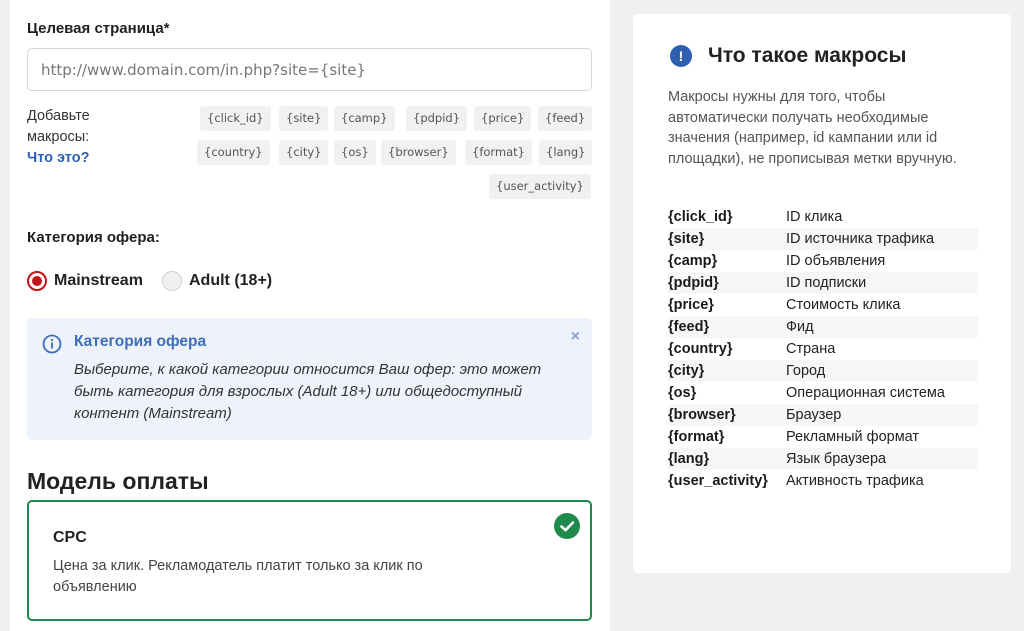  Describe the element at coordinates (826, 283) in the screenshot. I see `macro-value: ID подписки` at that location.